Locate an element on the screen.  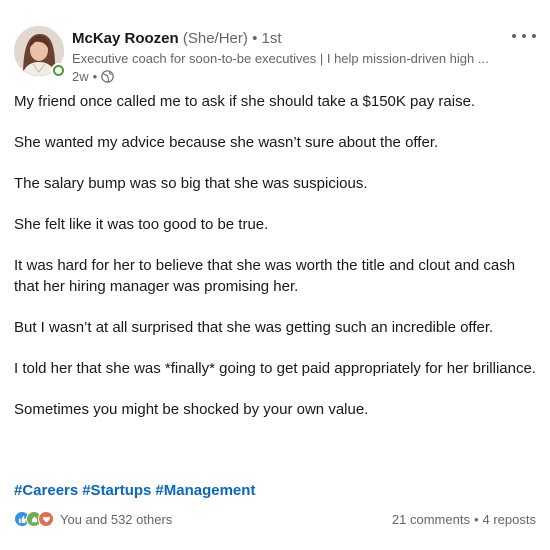
more-options-icon is located at coordinates (524, 36).